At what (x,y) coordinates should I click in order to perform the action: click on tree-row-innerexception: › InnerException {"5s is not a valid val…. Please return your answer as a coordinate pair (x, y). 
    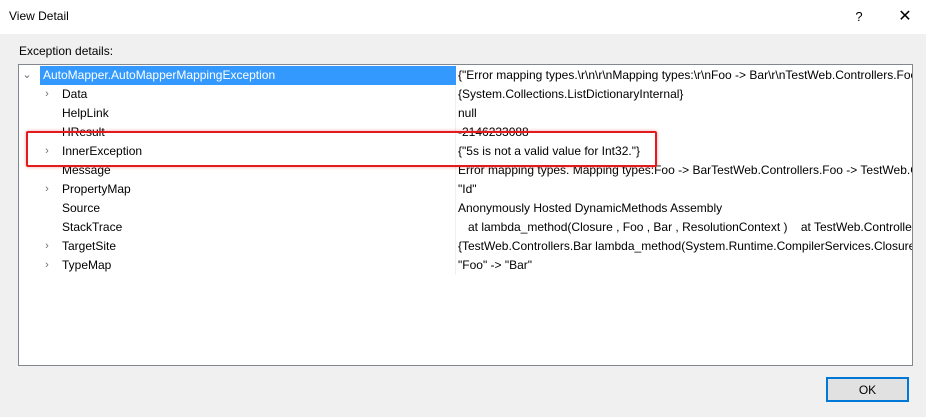
    Looking at the image, I should click on (465, 151).